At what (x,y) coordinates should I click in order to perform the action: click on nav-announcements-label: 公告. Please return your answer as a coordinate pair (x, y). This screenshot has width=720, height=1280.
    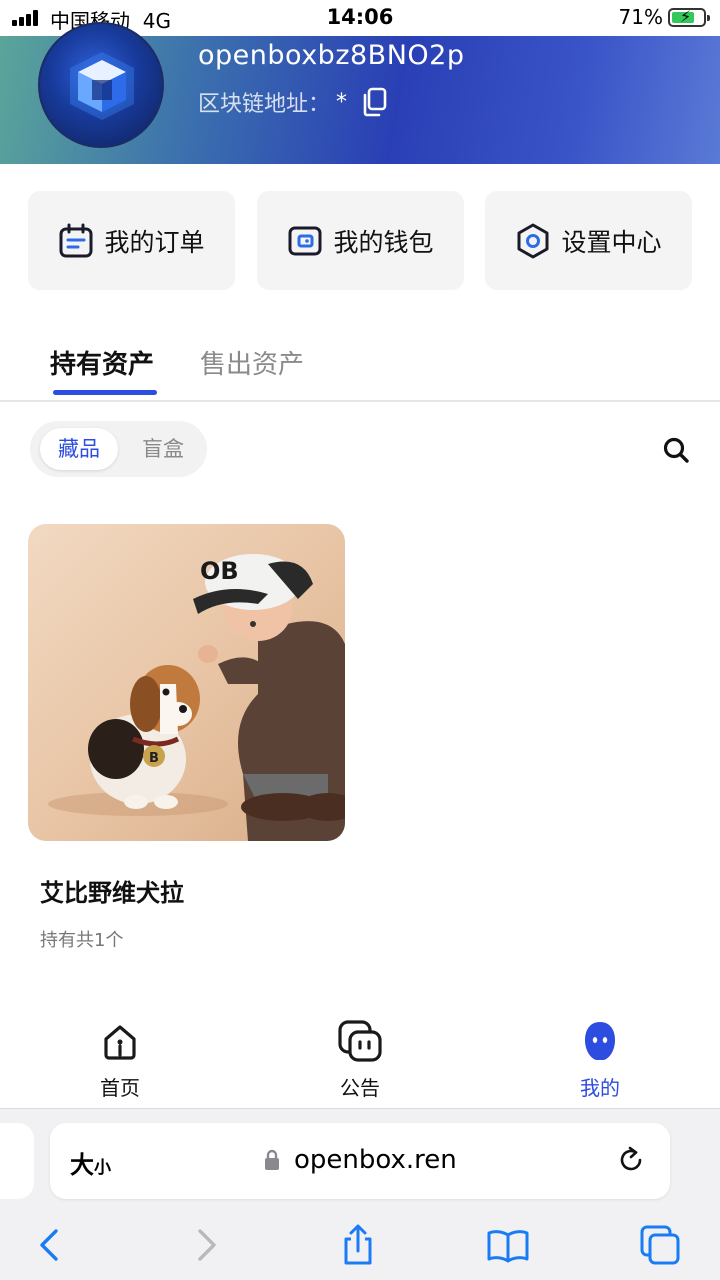
    Looking at the image, I should click on (360, 1088).